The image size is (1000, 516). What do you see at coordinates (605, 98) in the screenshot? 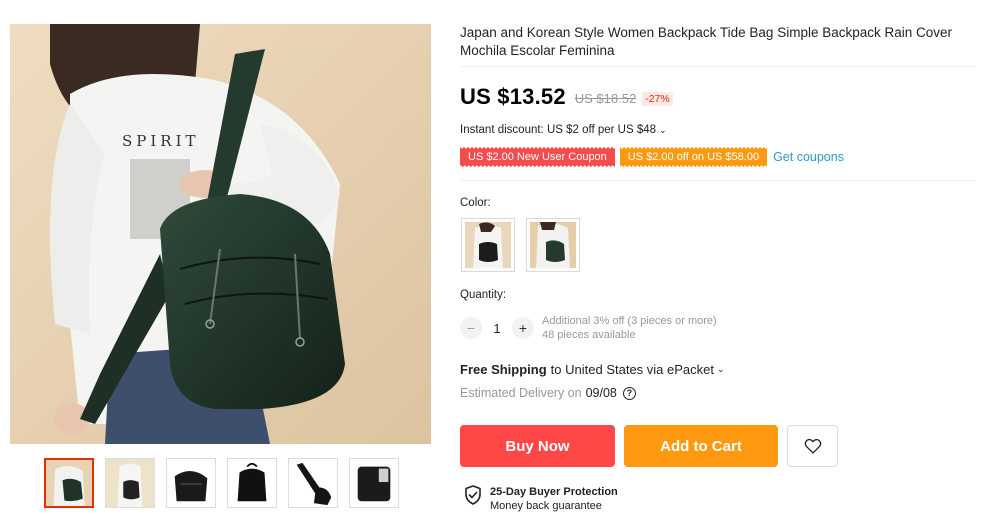
I see `original-price: US $18.52` at bounding box center [605, 98].